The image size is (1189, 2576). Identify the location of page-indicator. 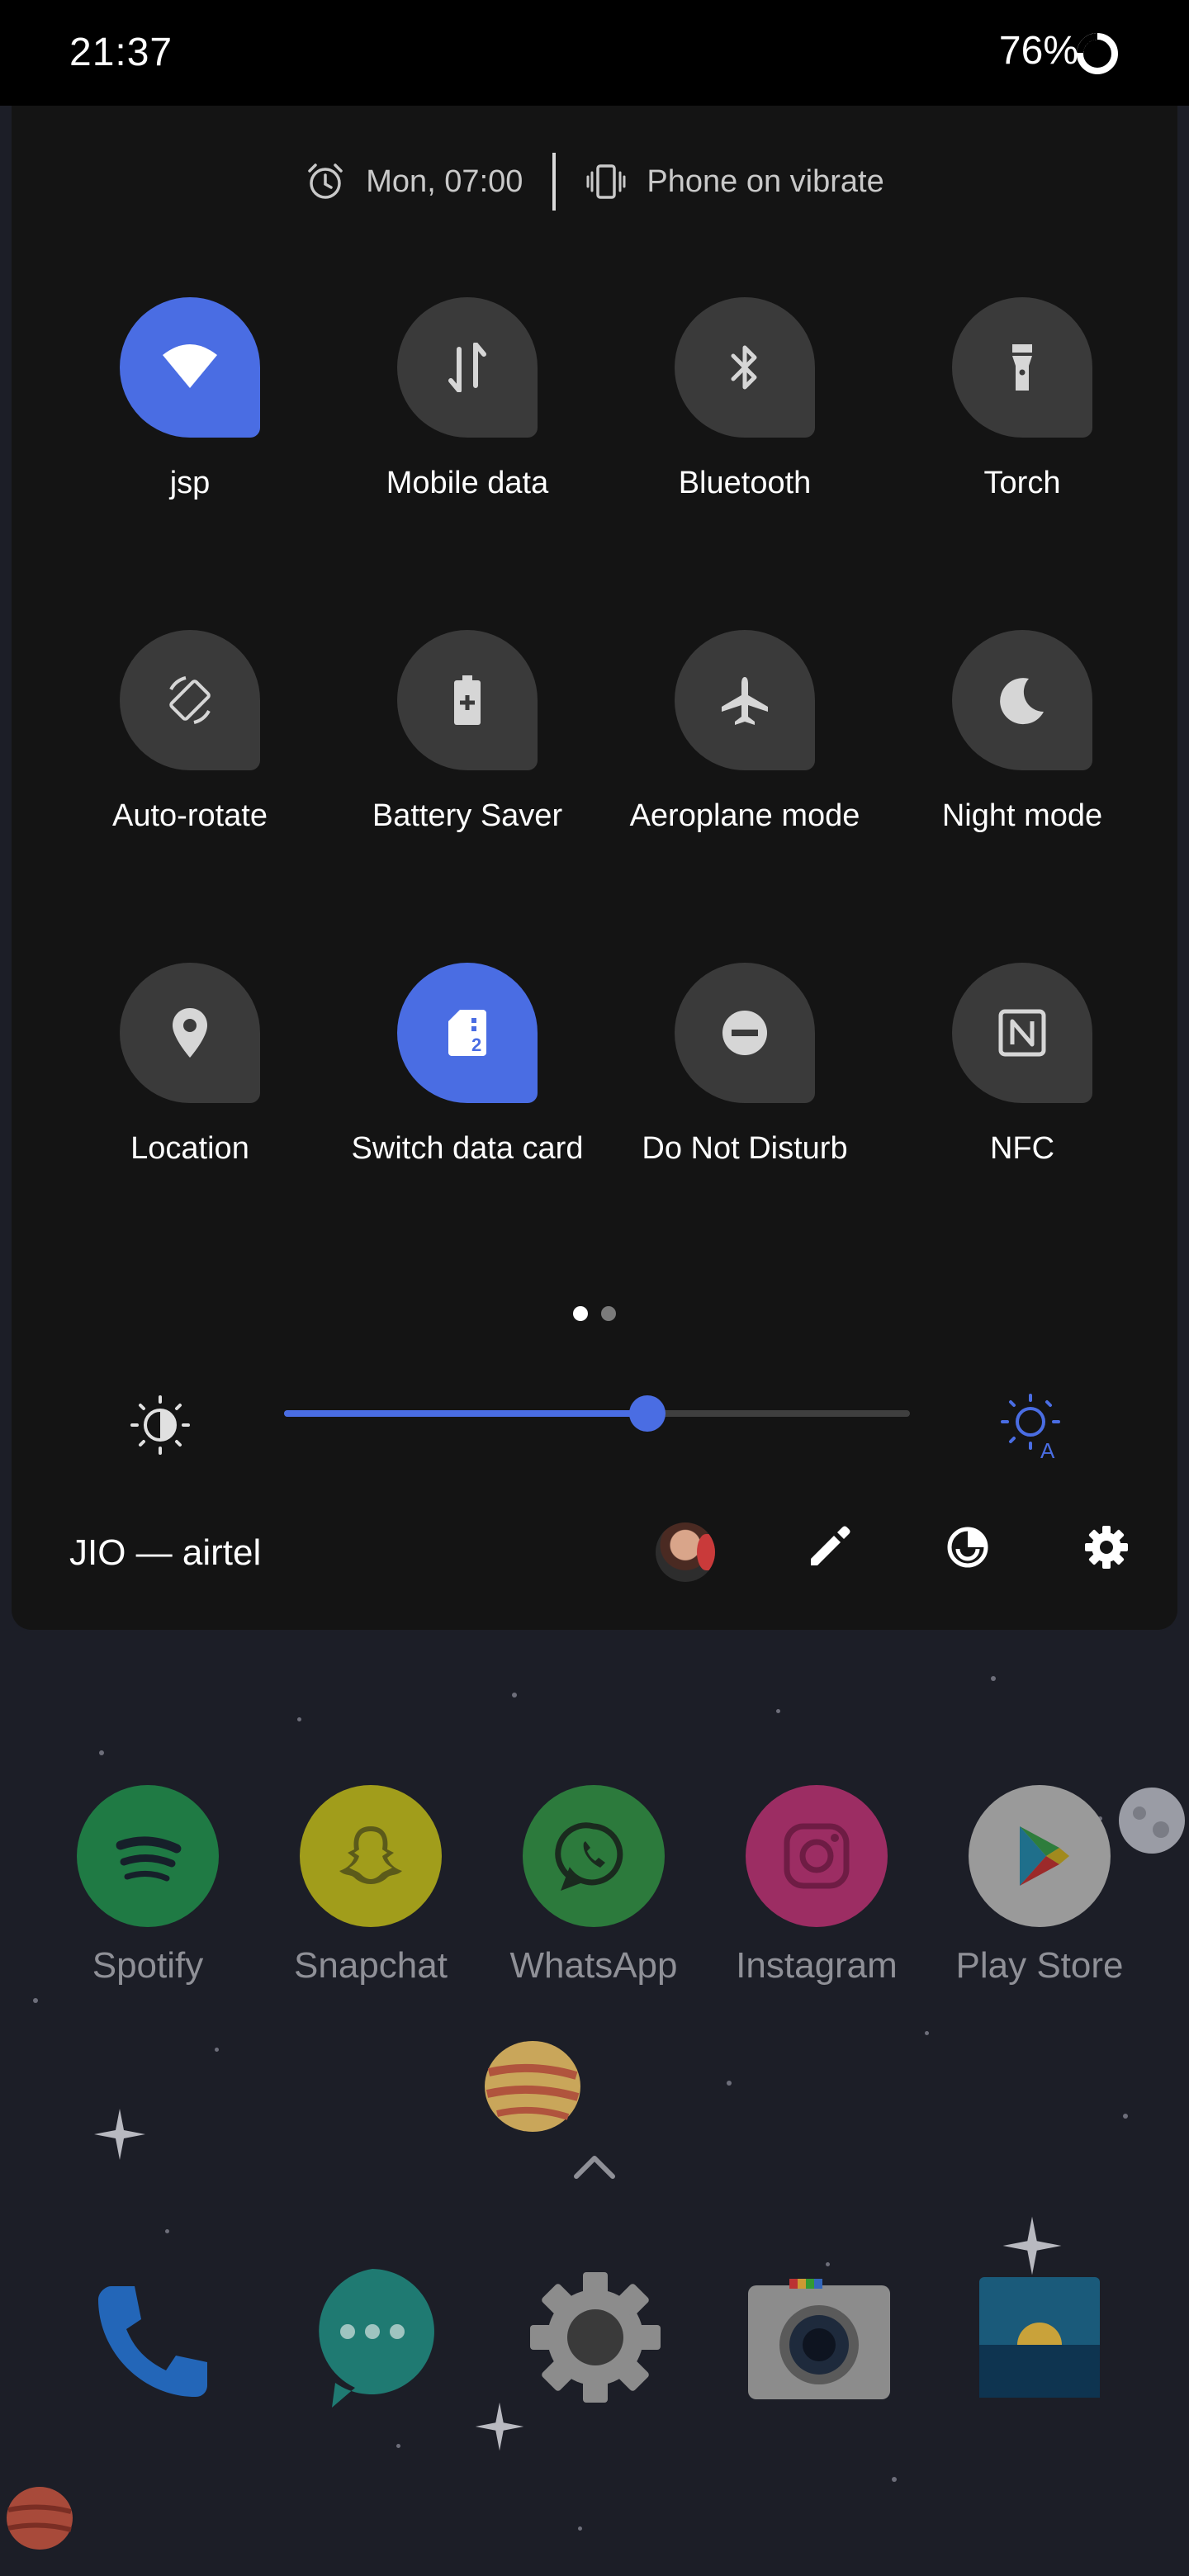
(594, 1313).